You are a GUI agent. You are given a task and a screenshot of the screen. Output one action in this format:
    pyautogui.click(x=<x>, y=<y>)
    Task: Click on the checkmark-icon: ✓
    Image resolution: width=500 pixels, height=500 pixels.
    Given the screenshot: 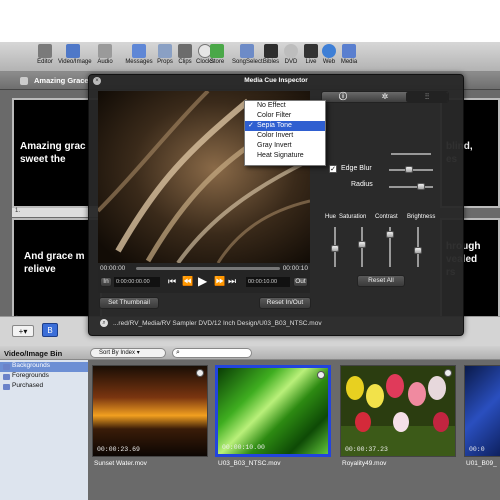 What is the action you would take?
    pyautogui.click(x=251, y=125)
    